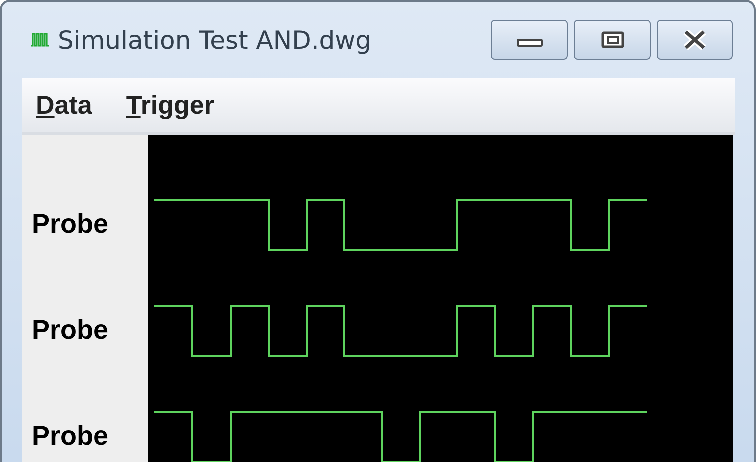 The image size is (756, 462). I want to click on maximize-button, so click(612, 40).